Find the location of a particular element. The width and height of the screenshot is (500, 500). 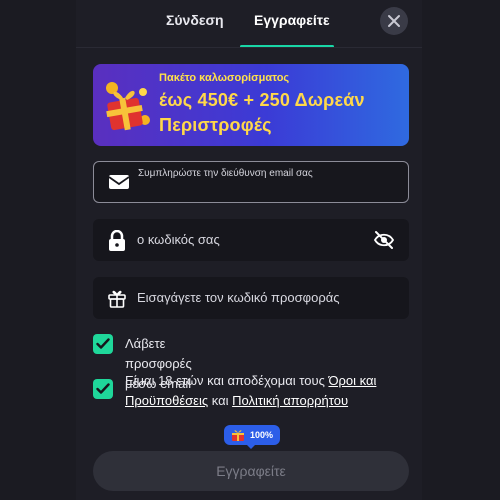

password-placeholder: ο κωδικός σας is located at coordinates (178, 239).